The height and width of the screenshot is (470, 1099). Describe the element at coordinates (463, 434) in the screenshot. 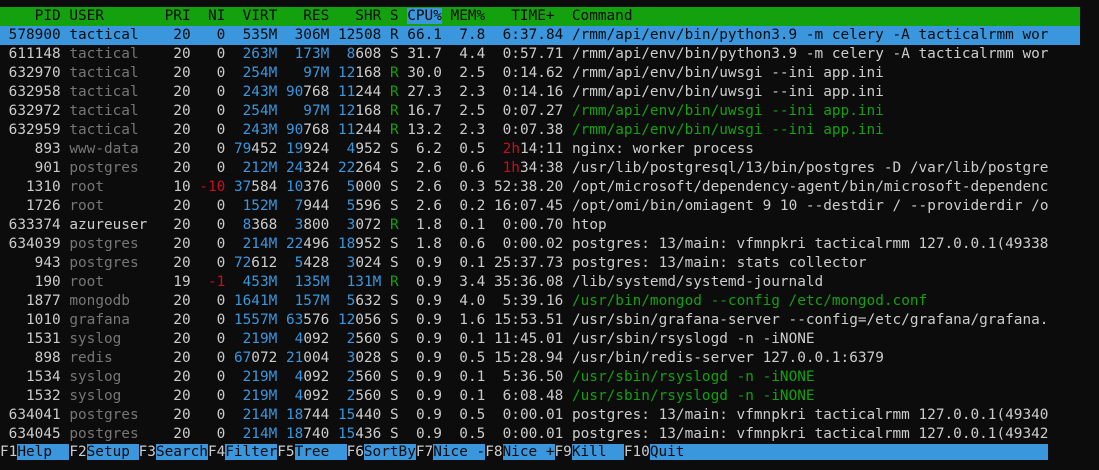

I see `mem: 0.5` at that location.